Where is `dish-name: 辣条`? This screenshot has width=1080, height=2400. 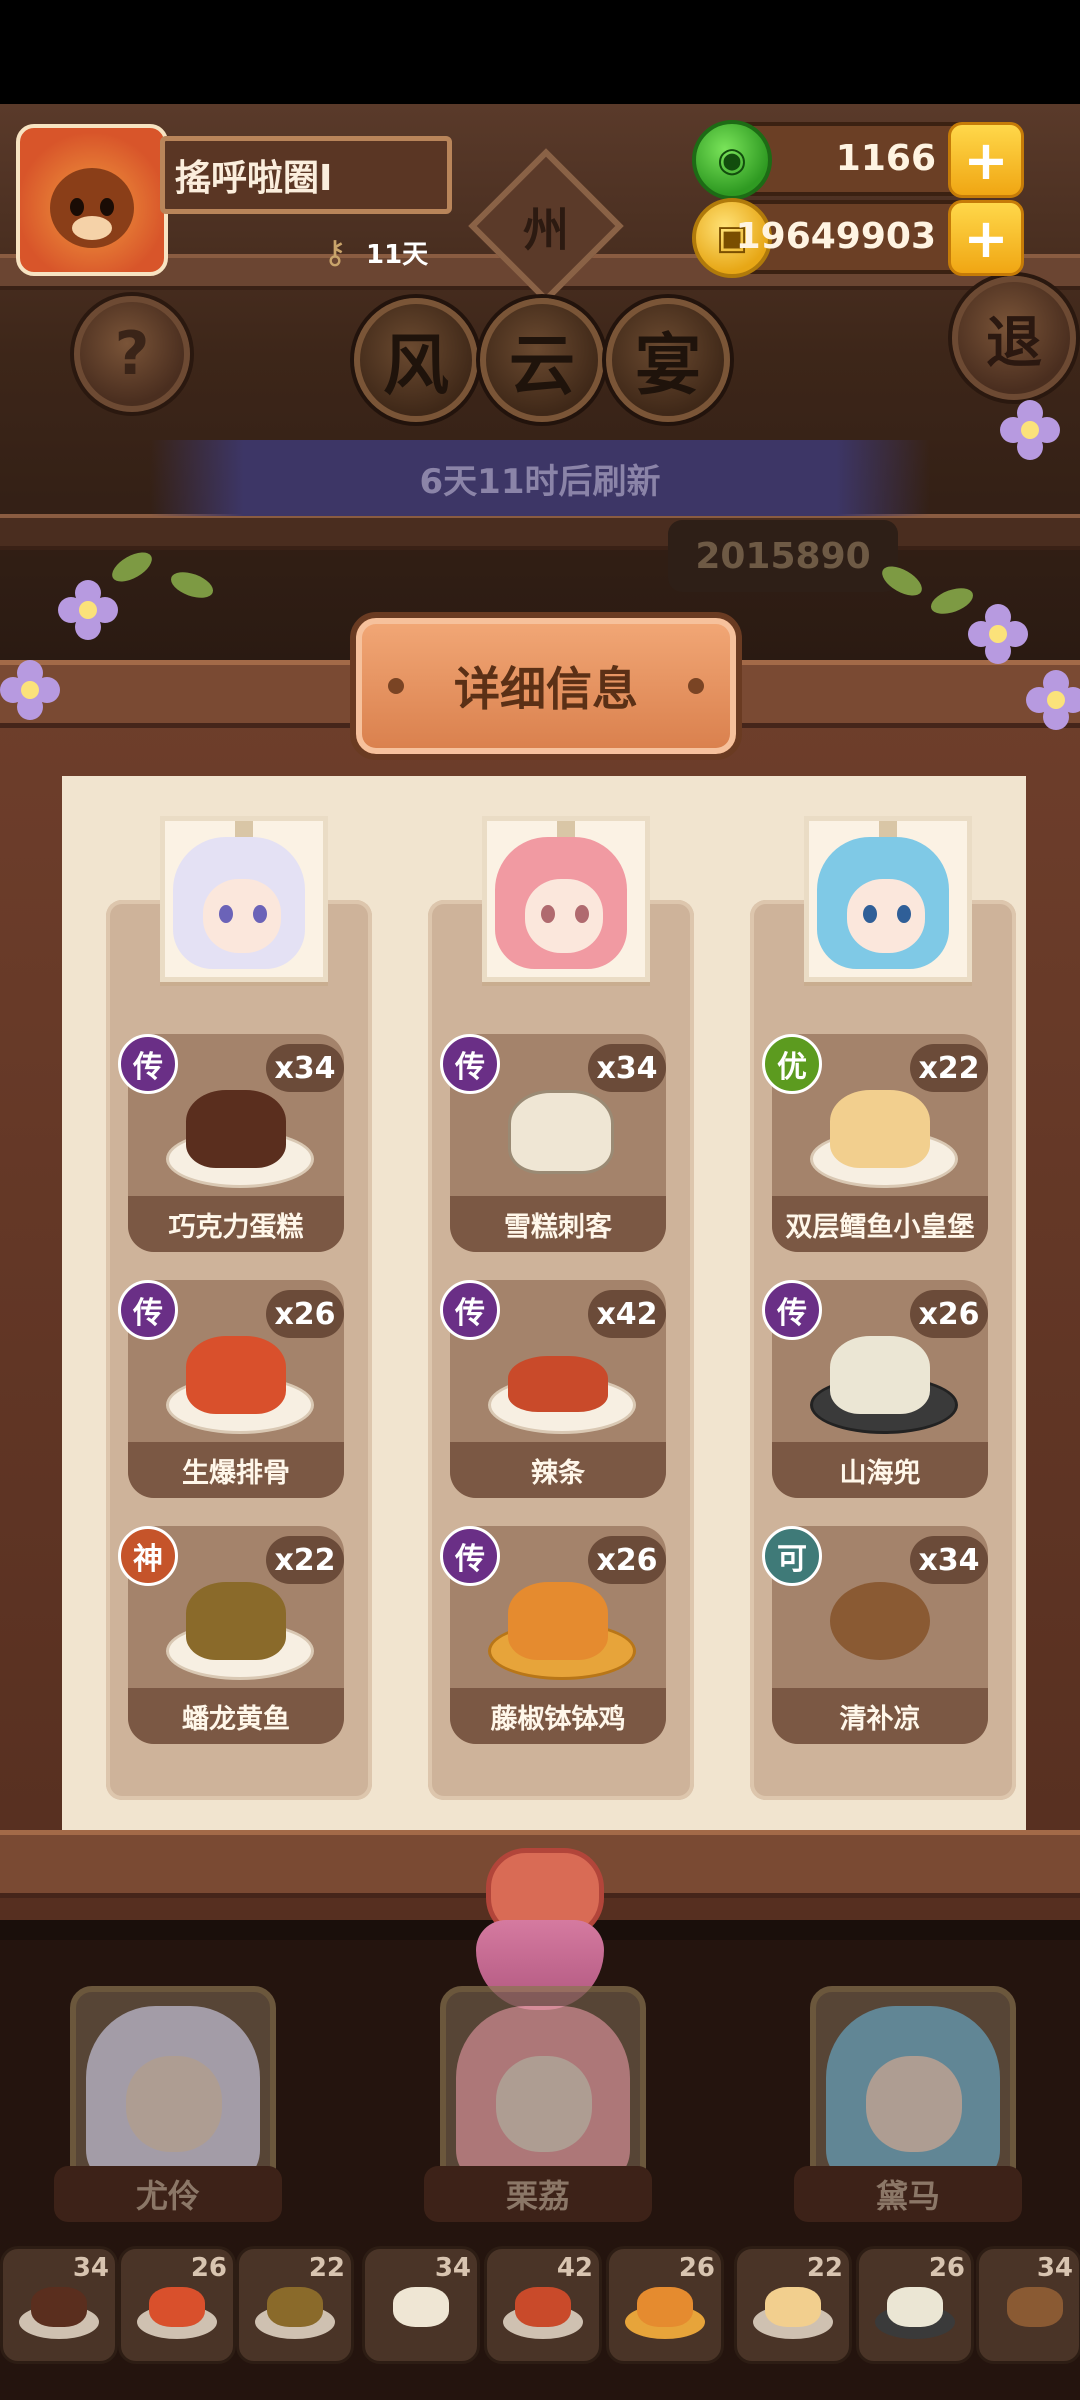
dish-name: 辣条 is located at coordinates (558, 1470).